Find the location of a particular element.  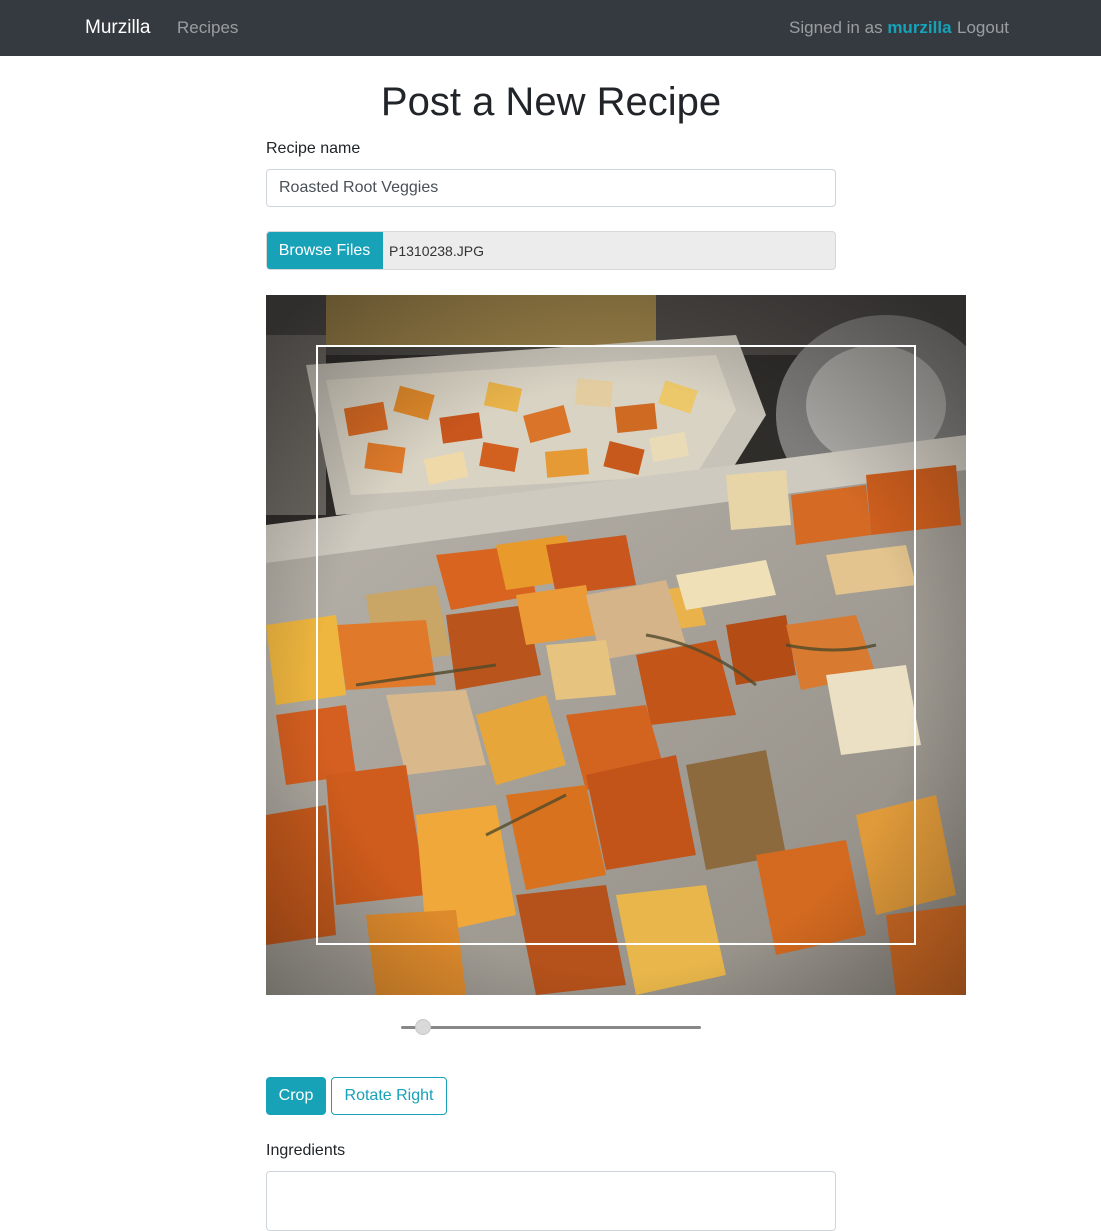

browse-files-button: Browse Files is located at coordinates (325, 250).